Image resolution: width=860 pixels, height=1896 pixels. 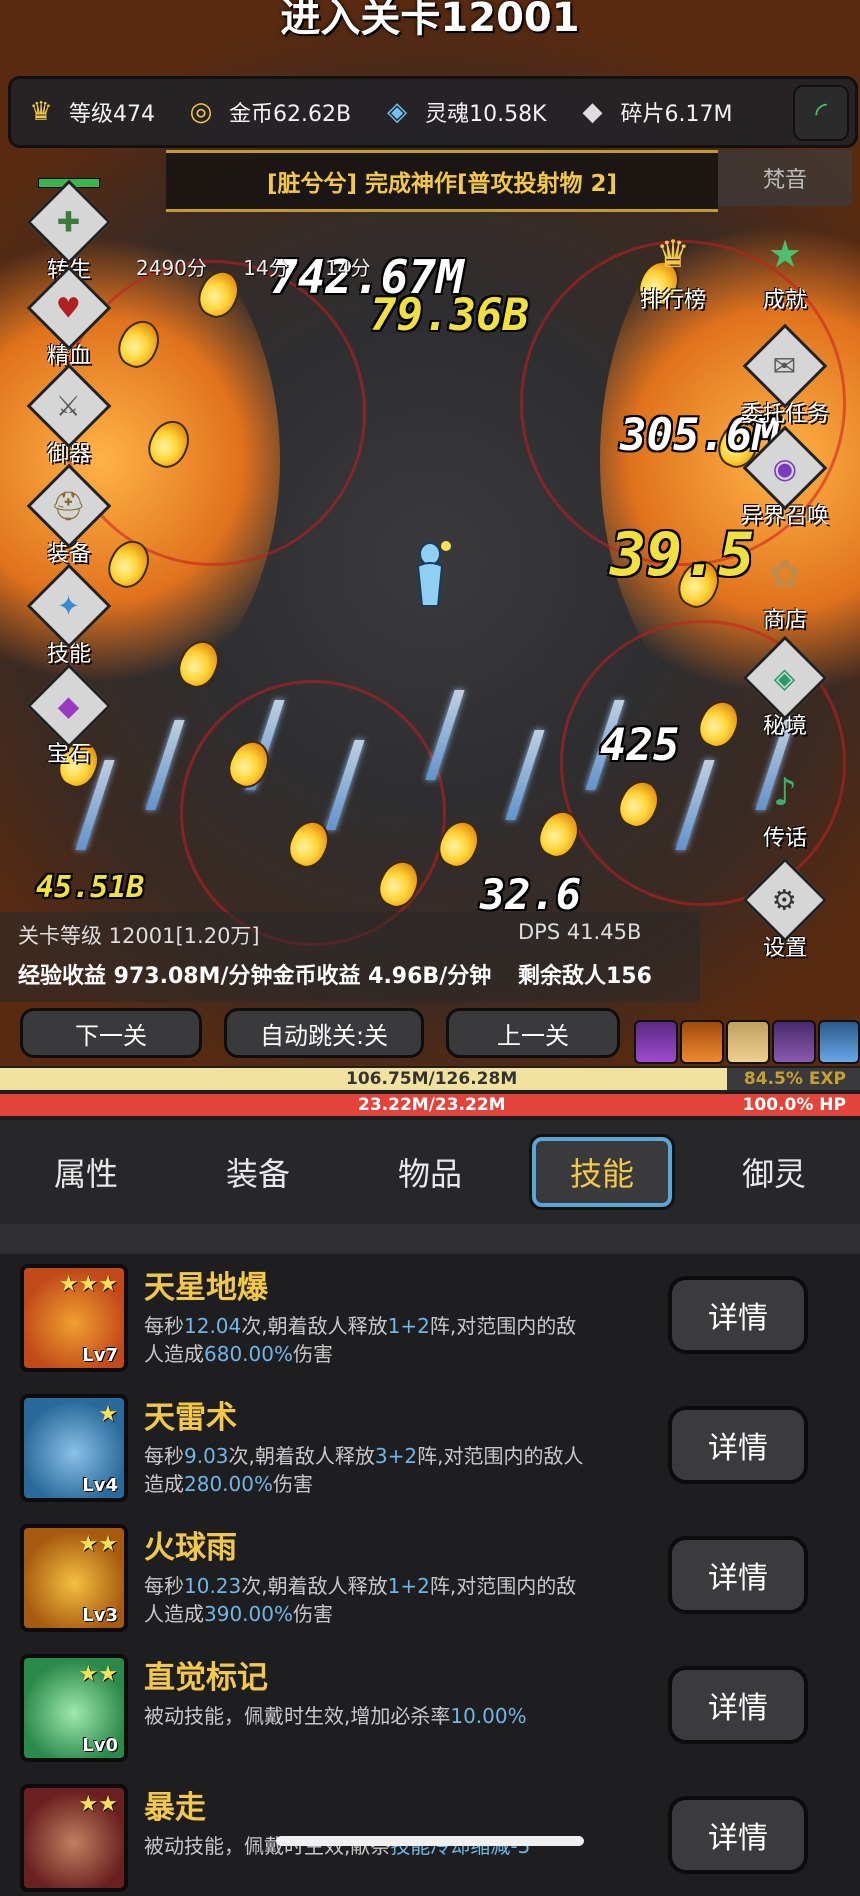 What do you see at coordinates (201, 112) in the screenshot?
I see `coin-icon: ◎` at bounding box center [201, 112].